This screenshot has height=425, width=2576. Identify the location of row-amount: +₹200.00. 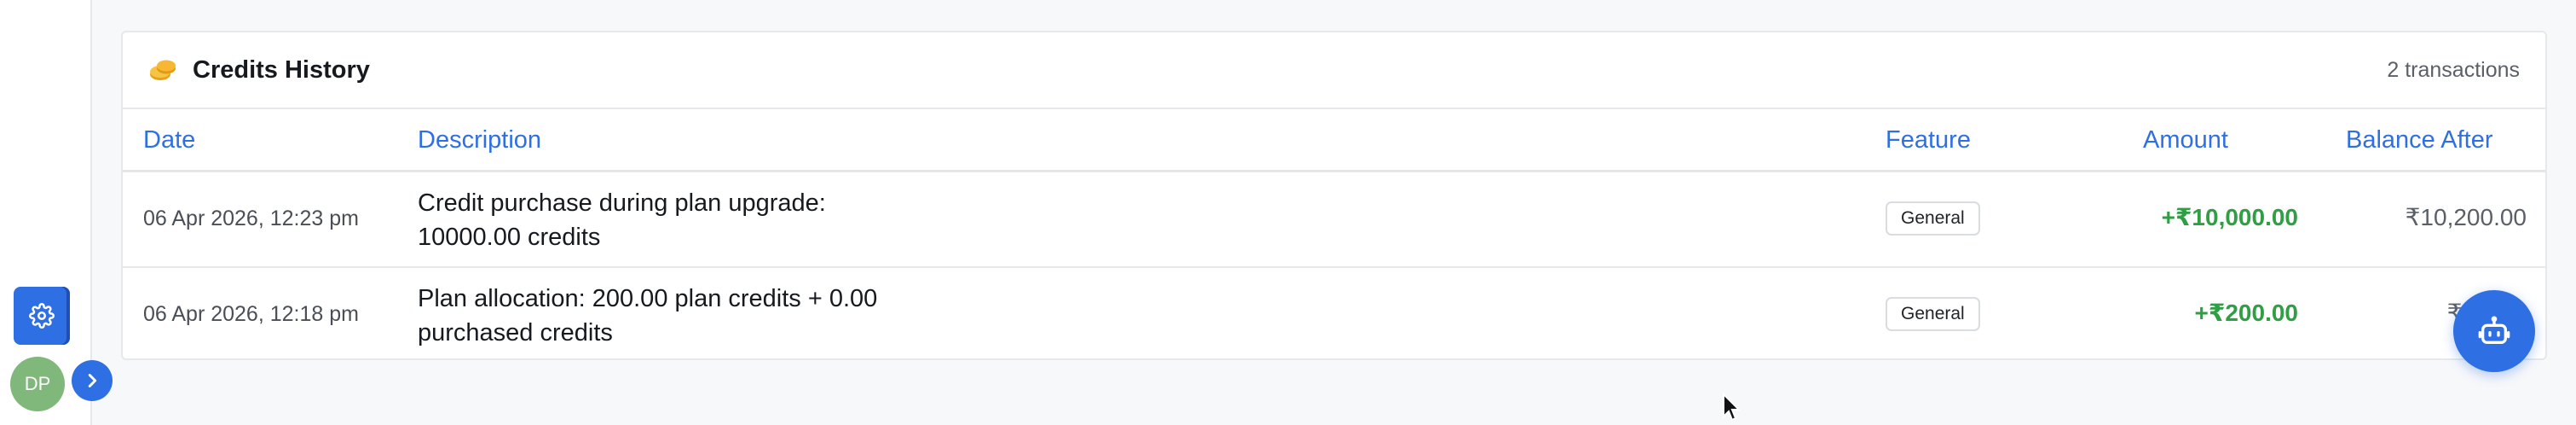
(2246, 313).